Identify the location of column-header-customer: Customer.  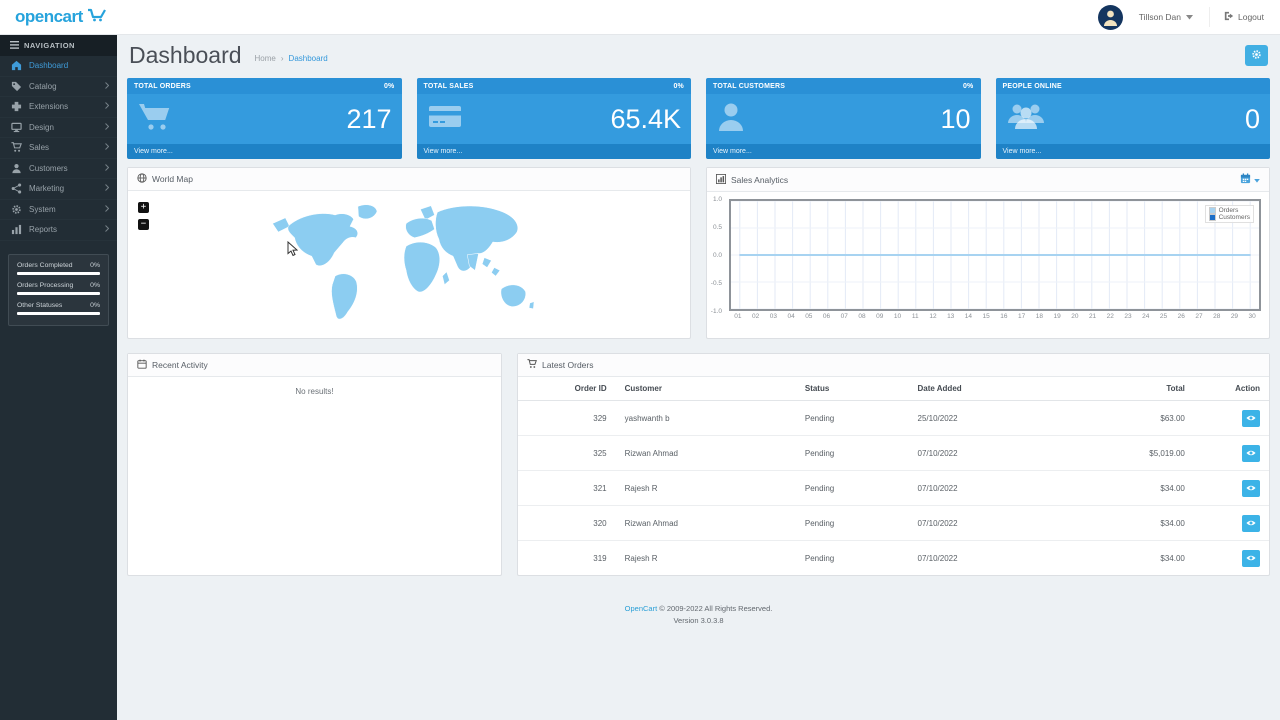
(705, 389).